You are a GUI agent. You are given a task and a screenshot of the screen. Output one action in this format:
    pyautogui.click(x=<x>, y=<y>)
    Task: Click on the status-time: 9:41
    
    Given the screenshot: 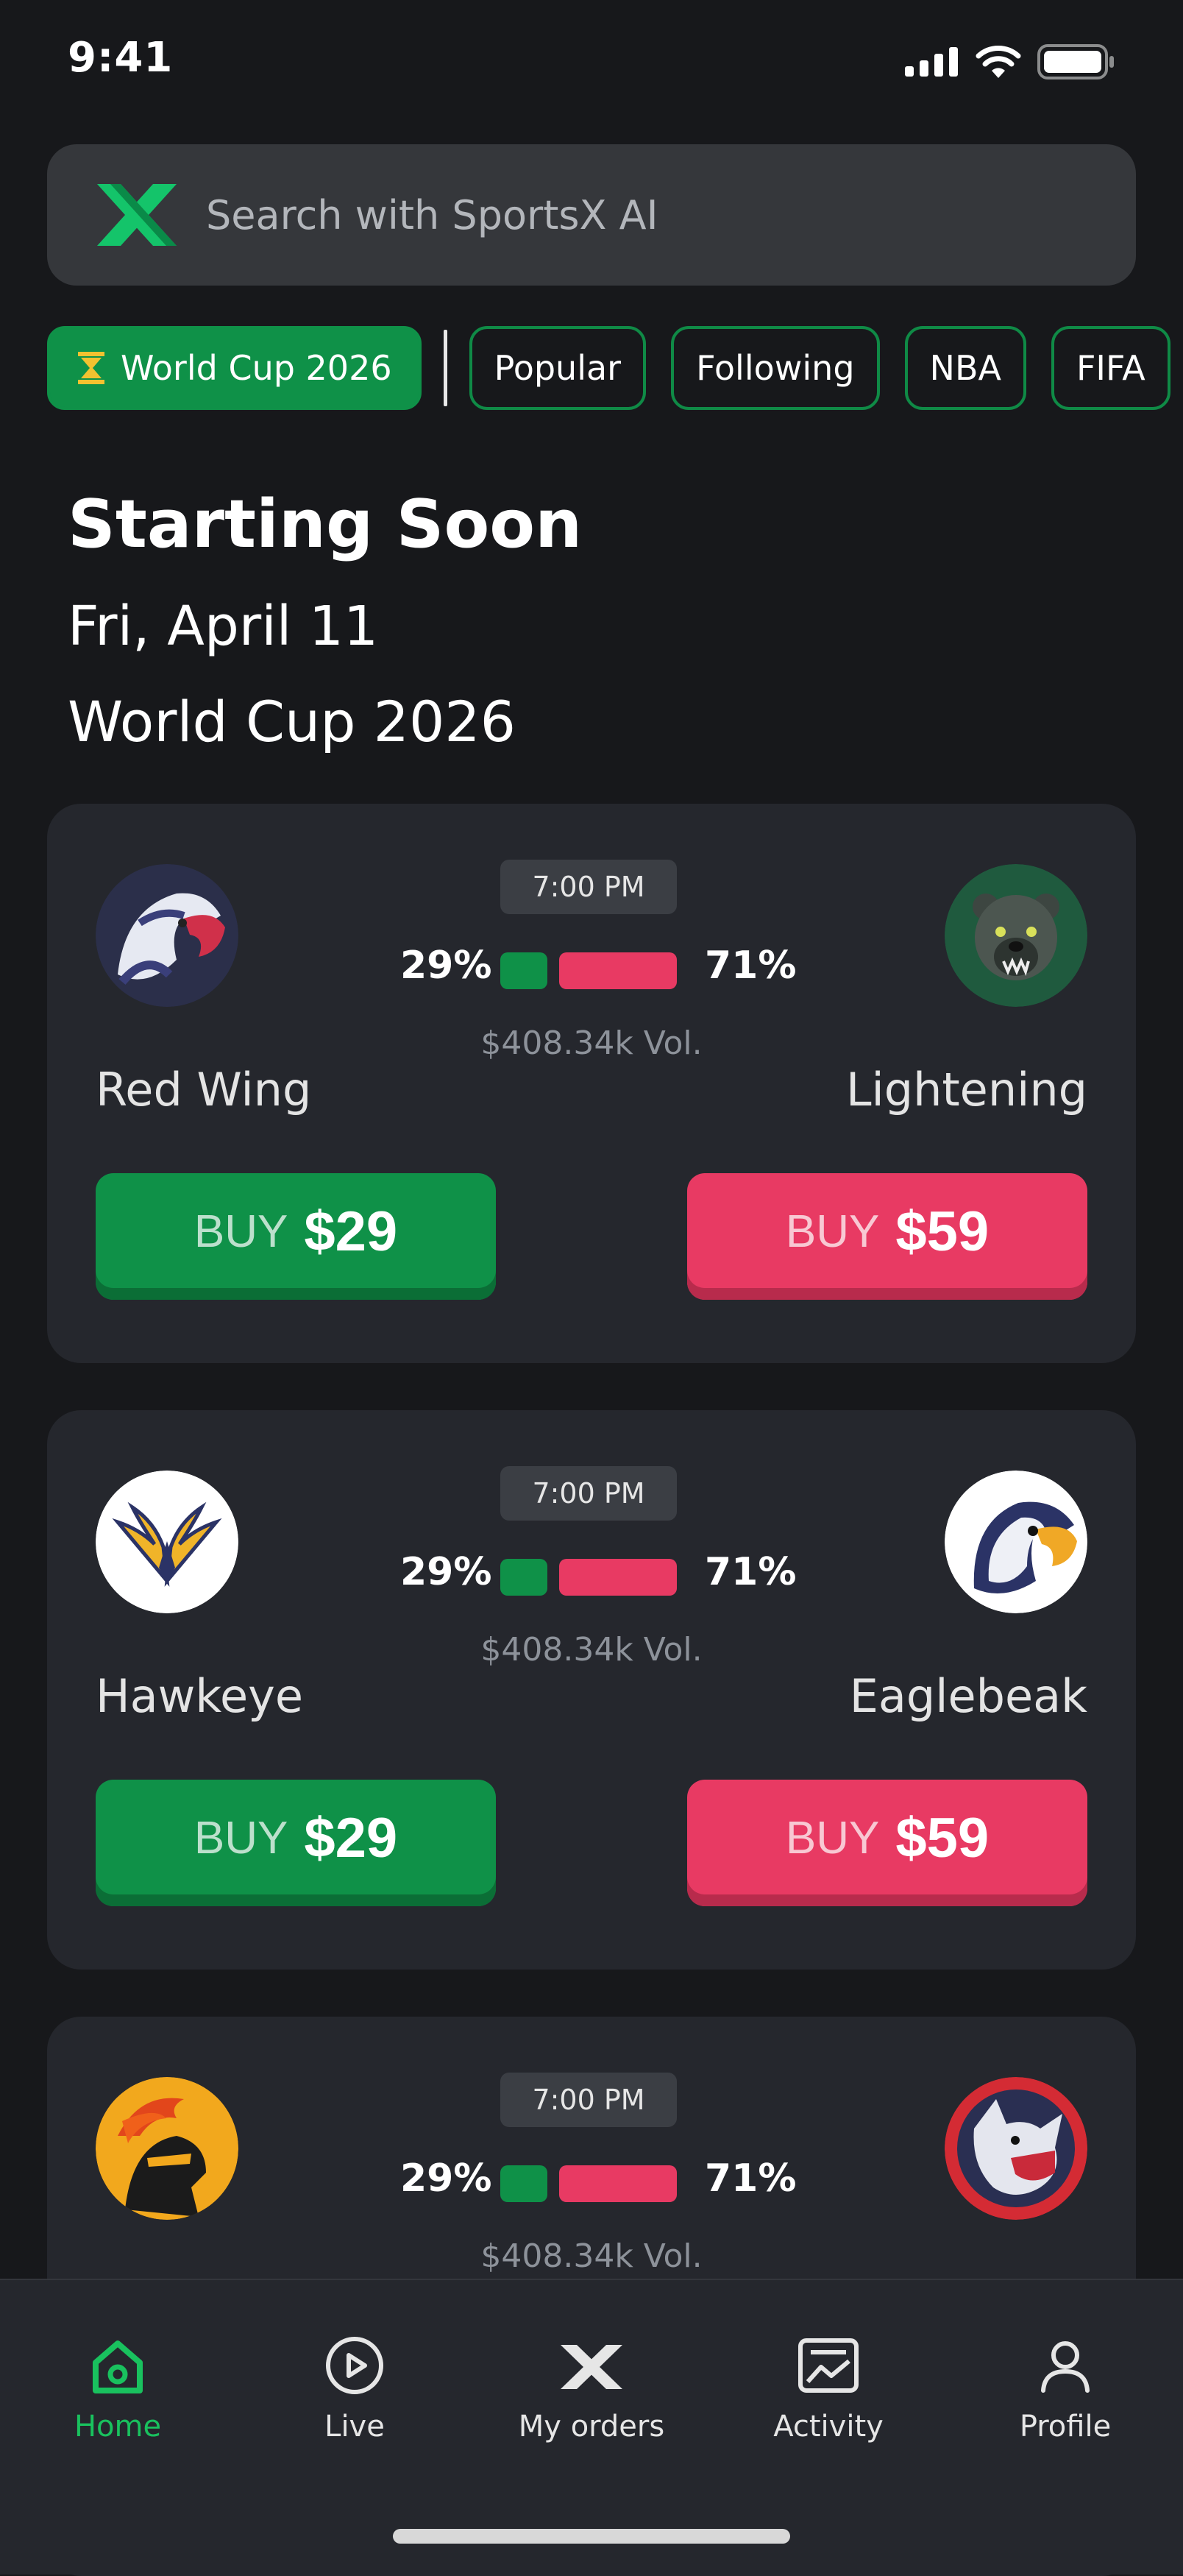 What is the action you would take?
    pyautogui.click(x=121, y=58)
    